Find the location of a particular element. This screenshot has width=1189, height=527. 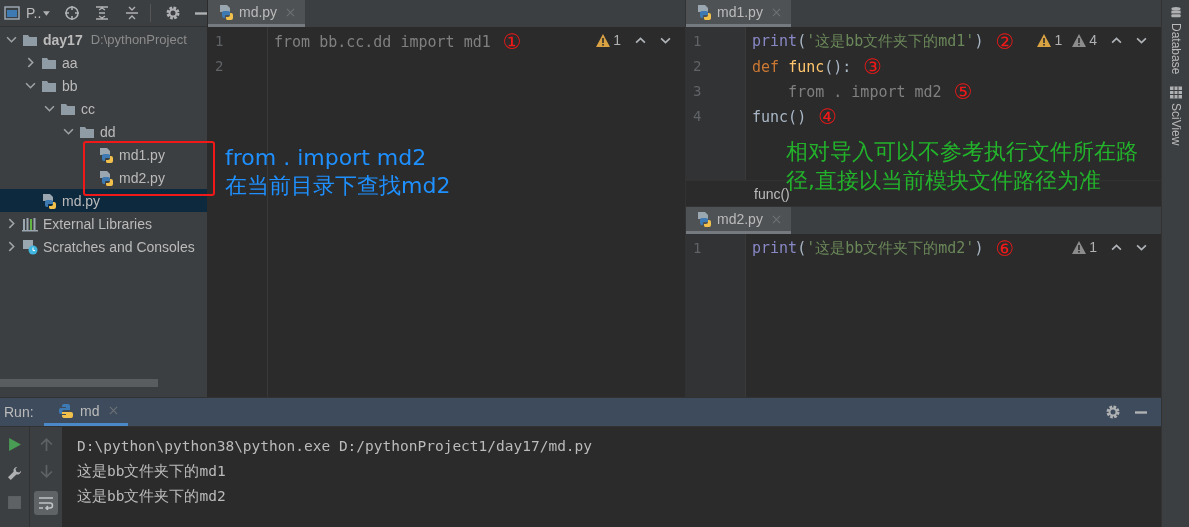

soft-wrap-button is located at coordinates (46, 503).